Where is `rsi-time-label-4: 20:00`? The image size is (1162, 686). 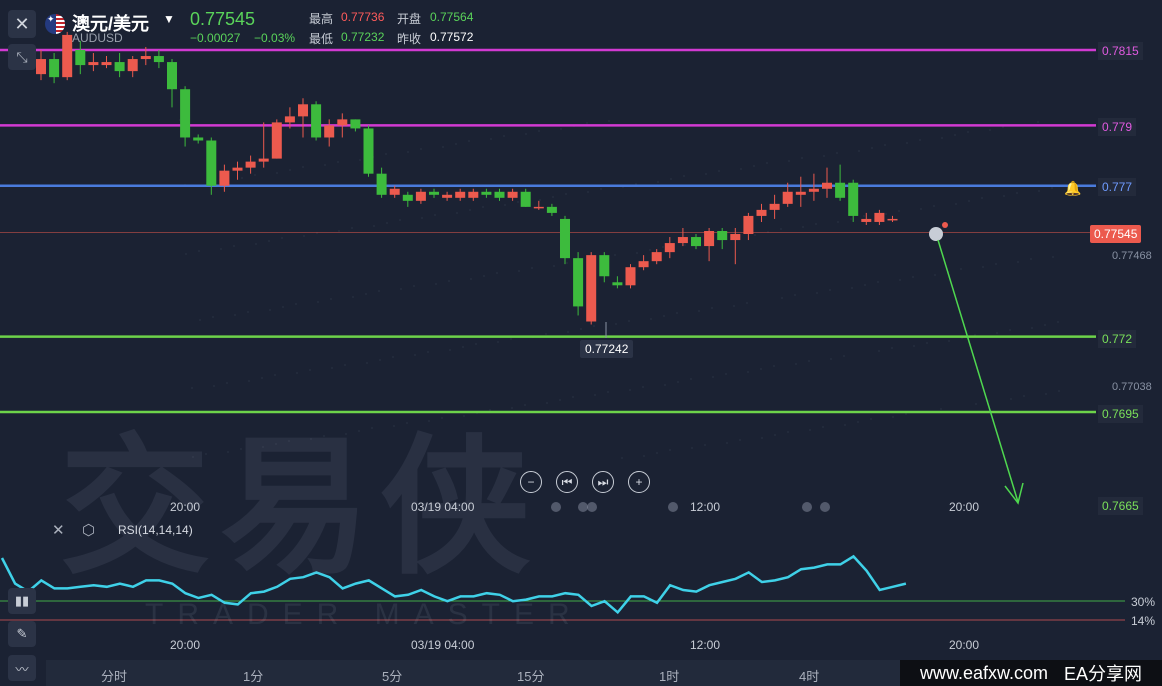 rsi-time-label-4: 20:00 is located at coordinates (964, 645).